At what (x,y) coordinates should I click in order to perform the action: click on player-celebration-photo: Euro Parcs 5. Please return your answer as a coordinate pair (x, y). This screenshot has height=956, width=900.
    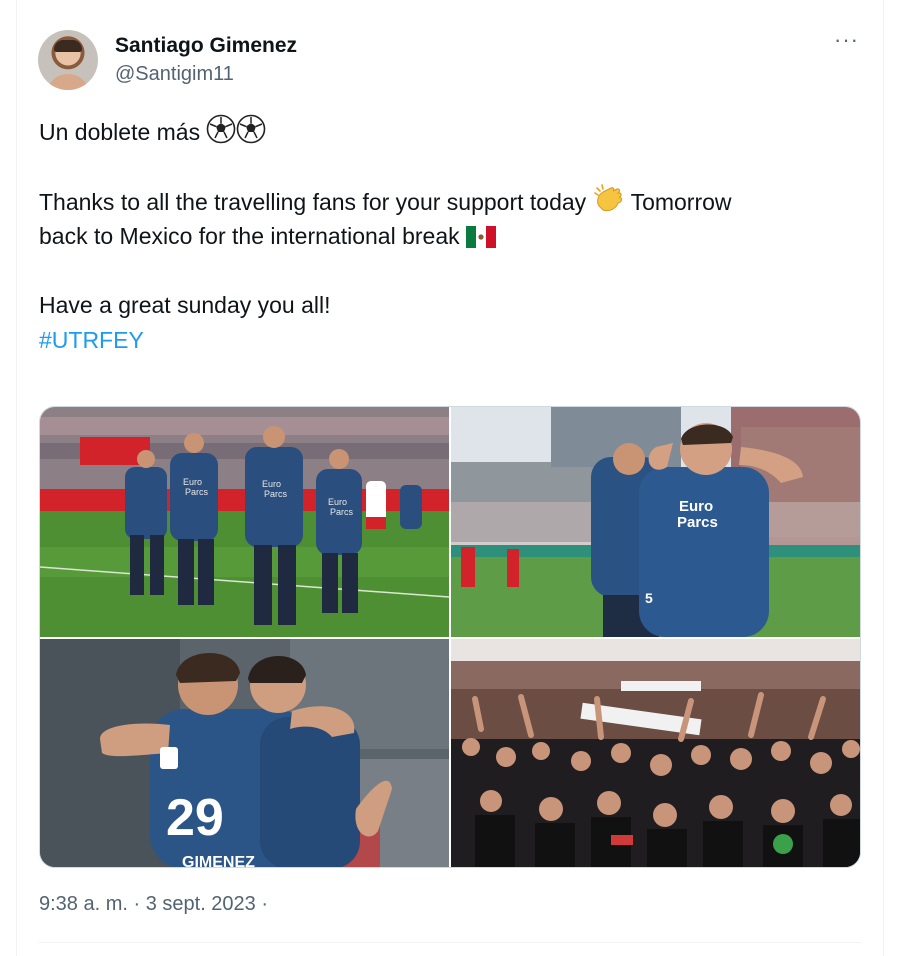
    Looking at the image, I should click on (655, 522).